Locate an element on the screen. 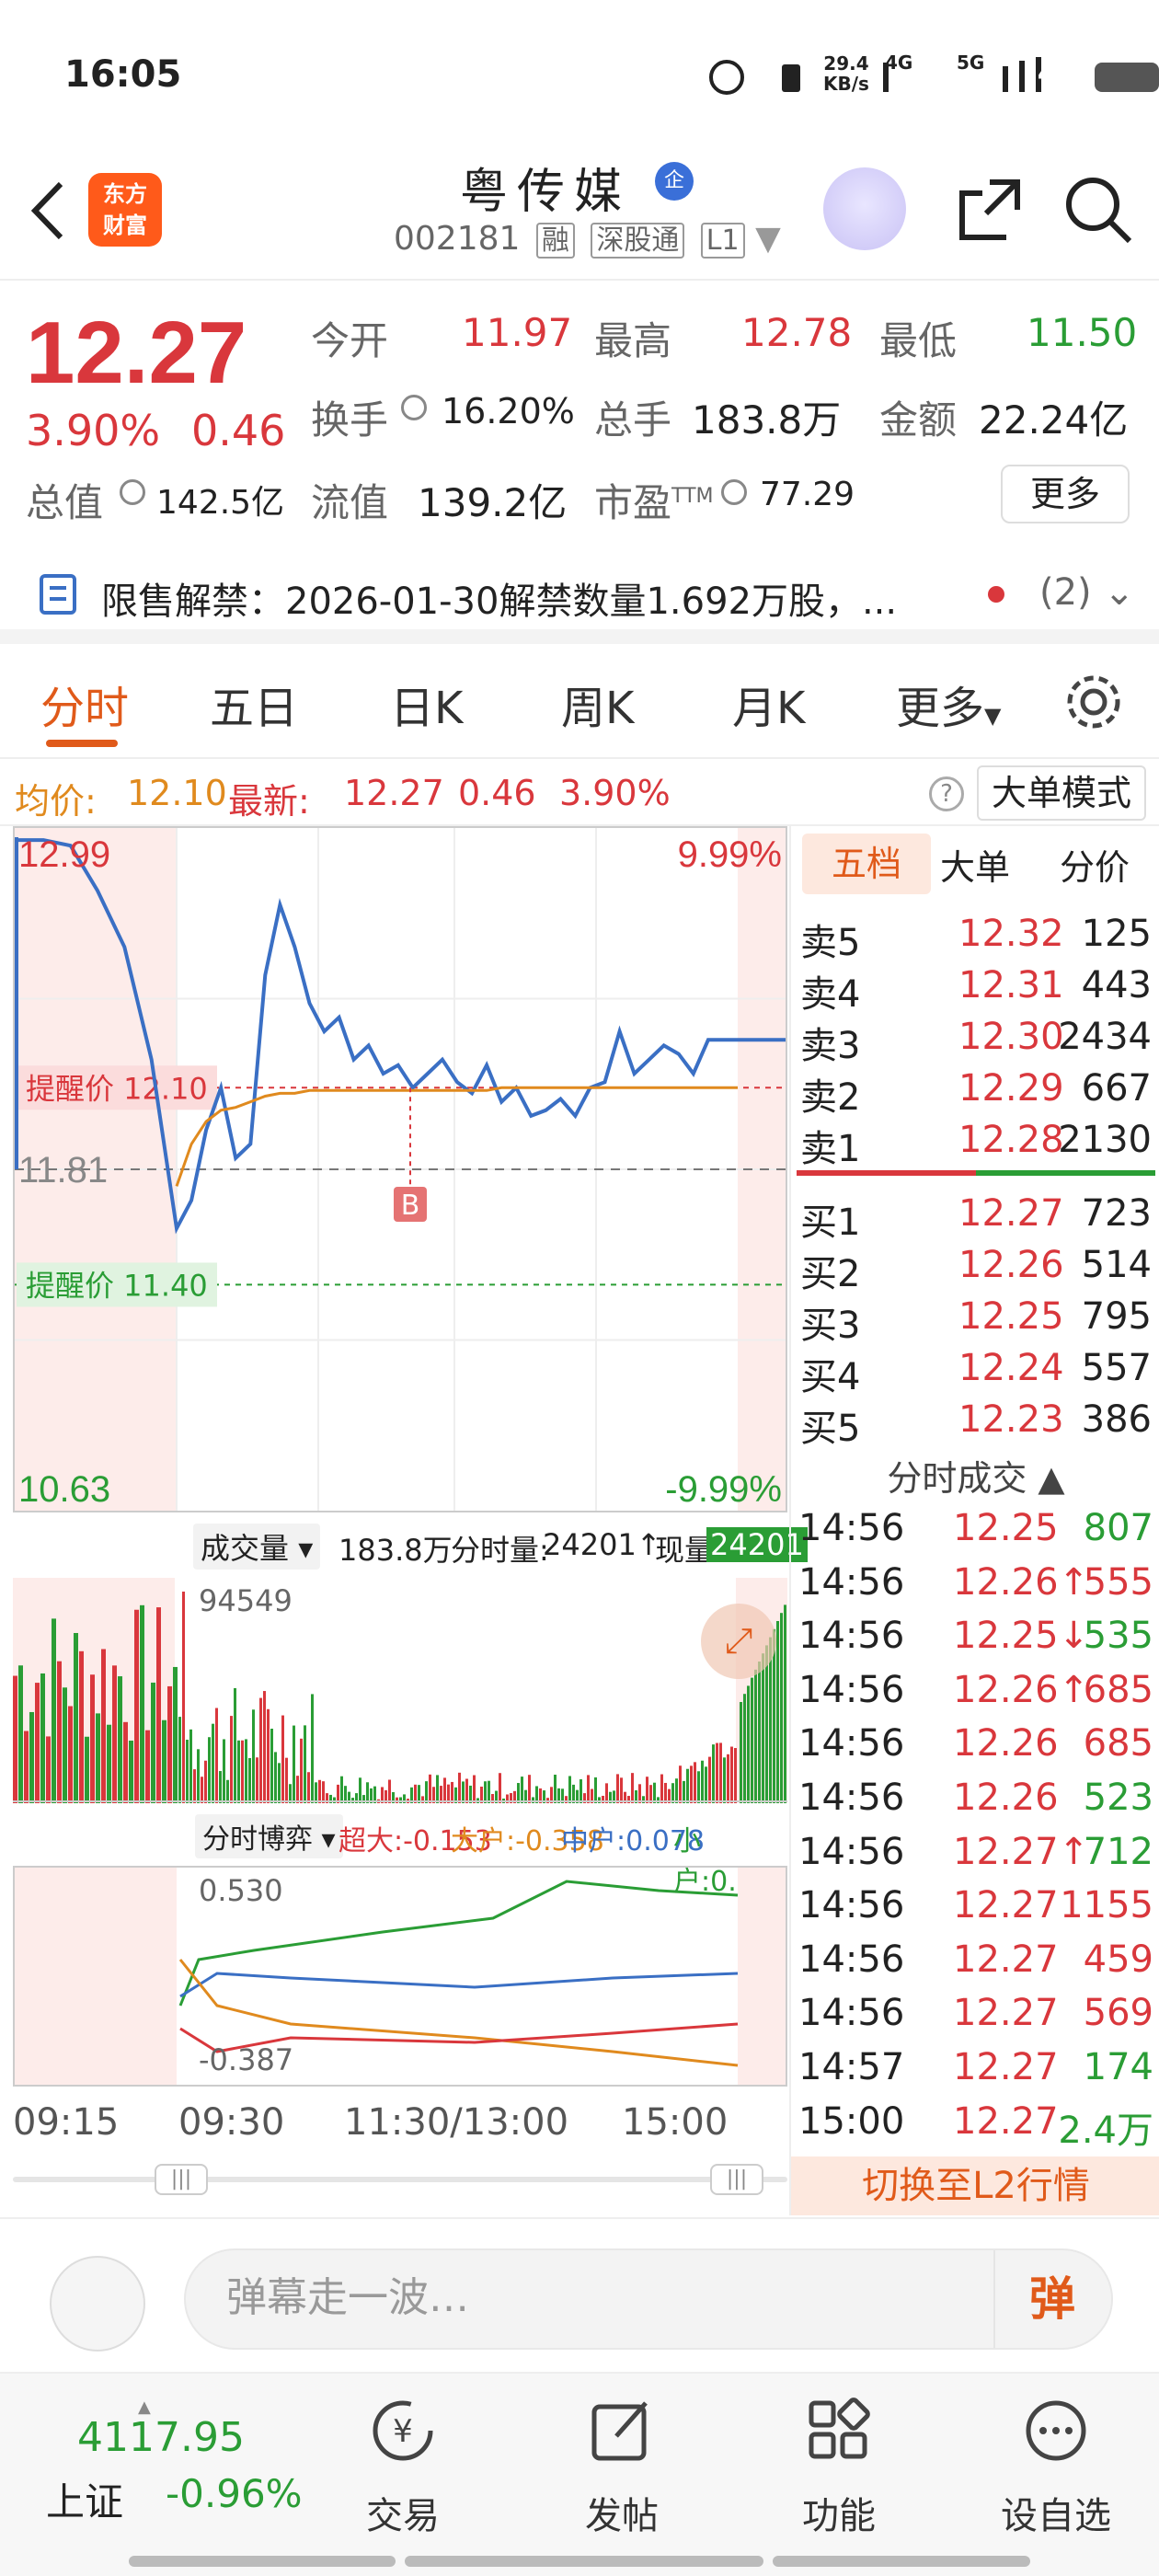  ask-level-label: 卖1 is located at coordinates (830, 1149).